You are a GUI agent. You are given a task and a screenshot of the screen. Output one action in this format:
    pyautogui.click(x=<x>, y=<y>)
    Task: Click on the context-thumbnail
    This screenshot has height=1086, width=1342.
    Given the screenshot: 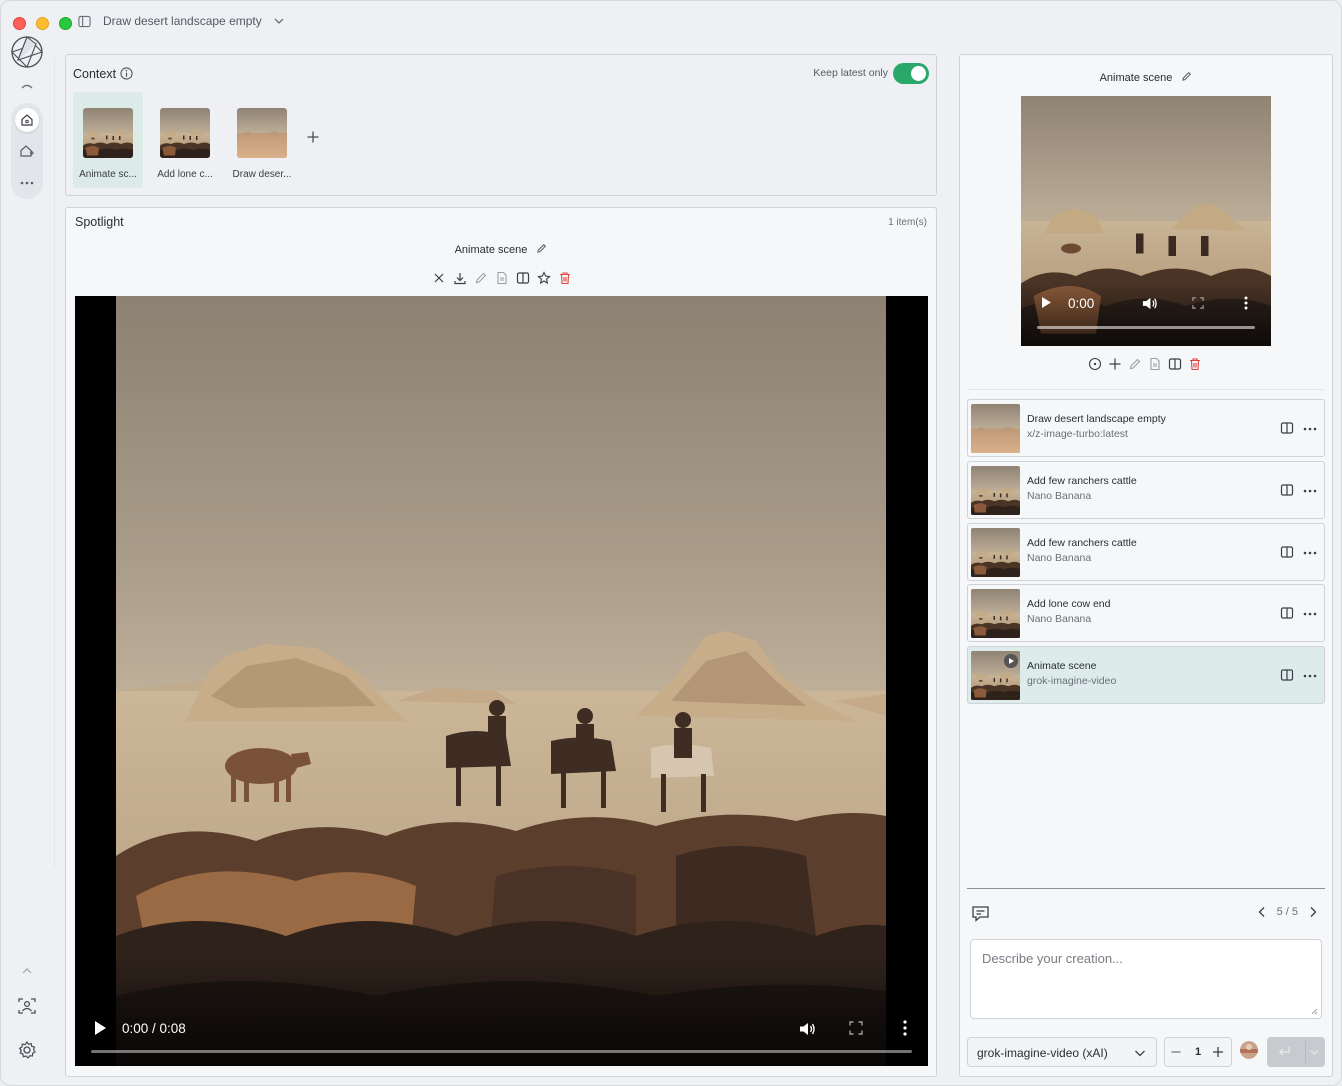 What is the action you would take?
    pyautogui.click(x=185, y=133)
    